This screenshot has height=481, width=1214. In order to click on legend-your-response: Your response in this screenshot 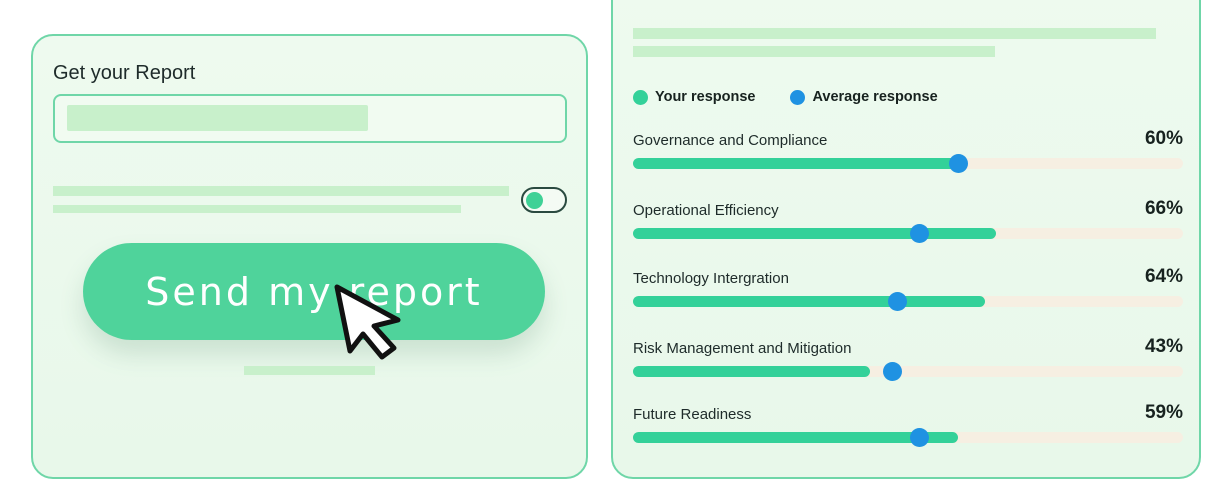, I will do `click(694, 97)`.